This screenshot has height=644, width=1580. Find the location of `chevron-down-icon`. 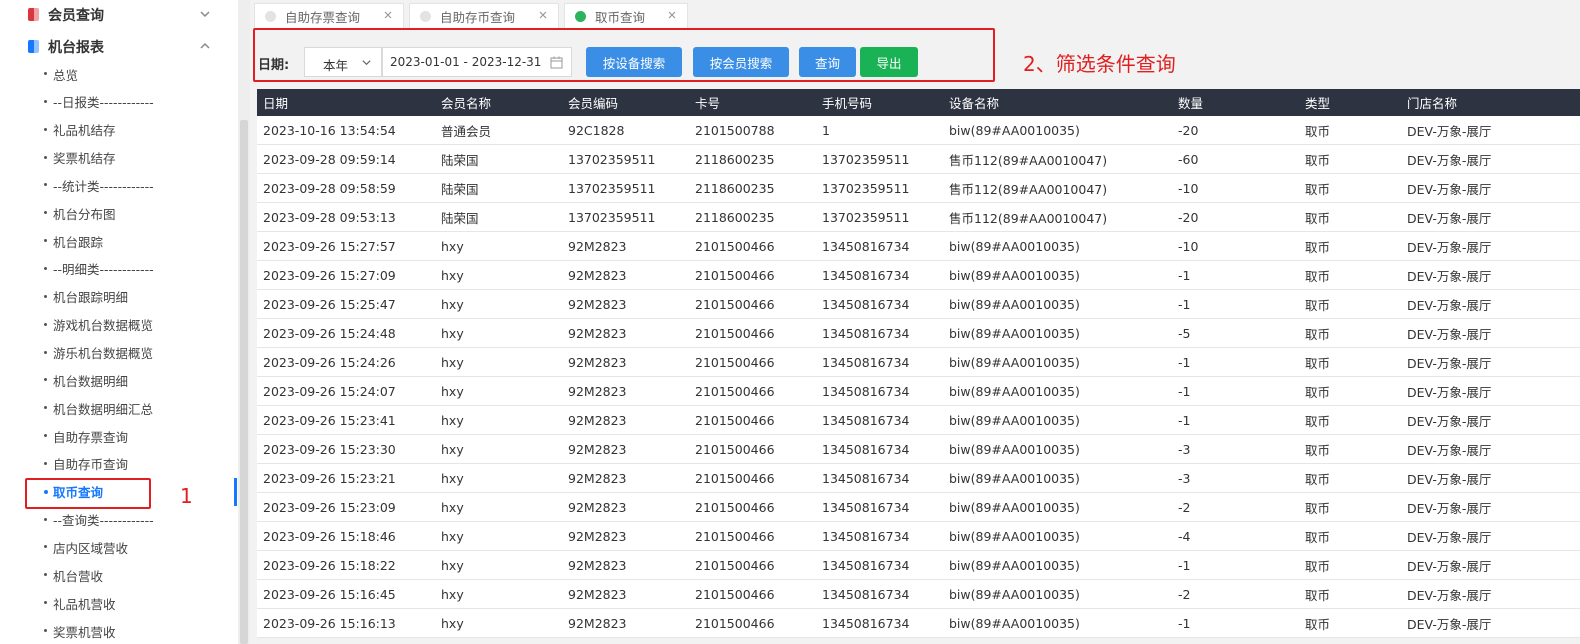

chevron-down-icon is located at coordinates (205, 14).